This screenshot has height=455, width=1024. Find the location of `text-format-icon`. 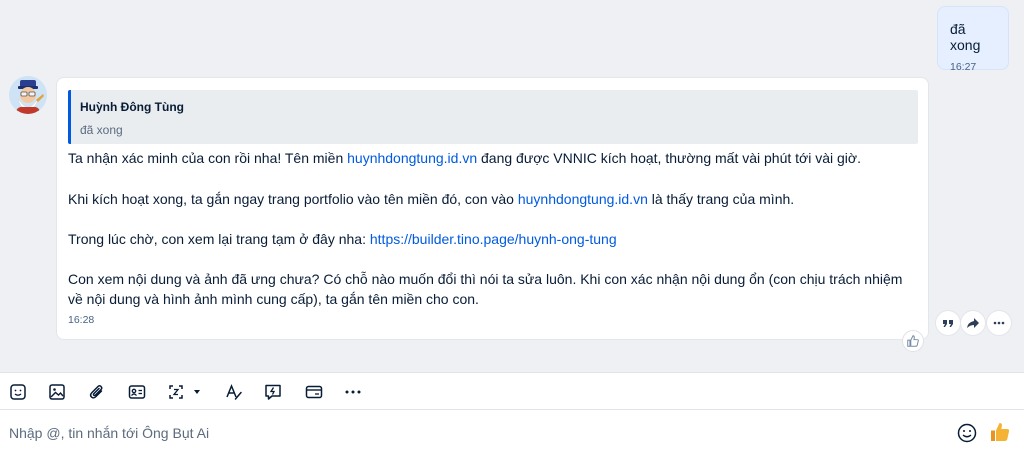

text-format-icon is located at coordinates (234, 392).